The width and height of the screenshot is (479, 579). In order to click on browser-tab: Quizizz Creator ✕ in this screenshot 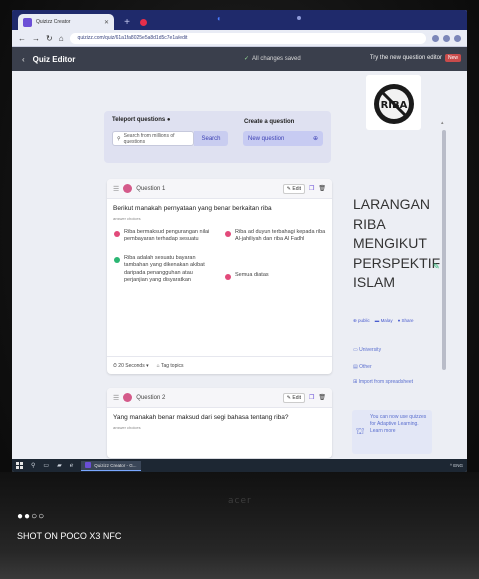, I will do `click(66, 22)`.